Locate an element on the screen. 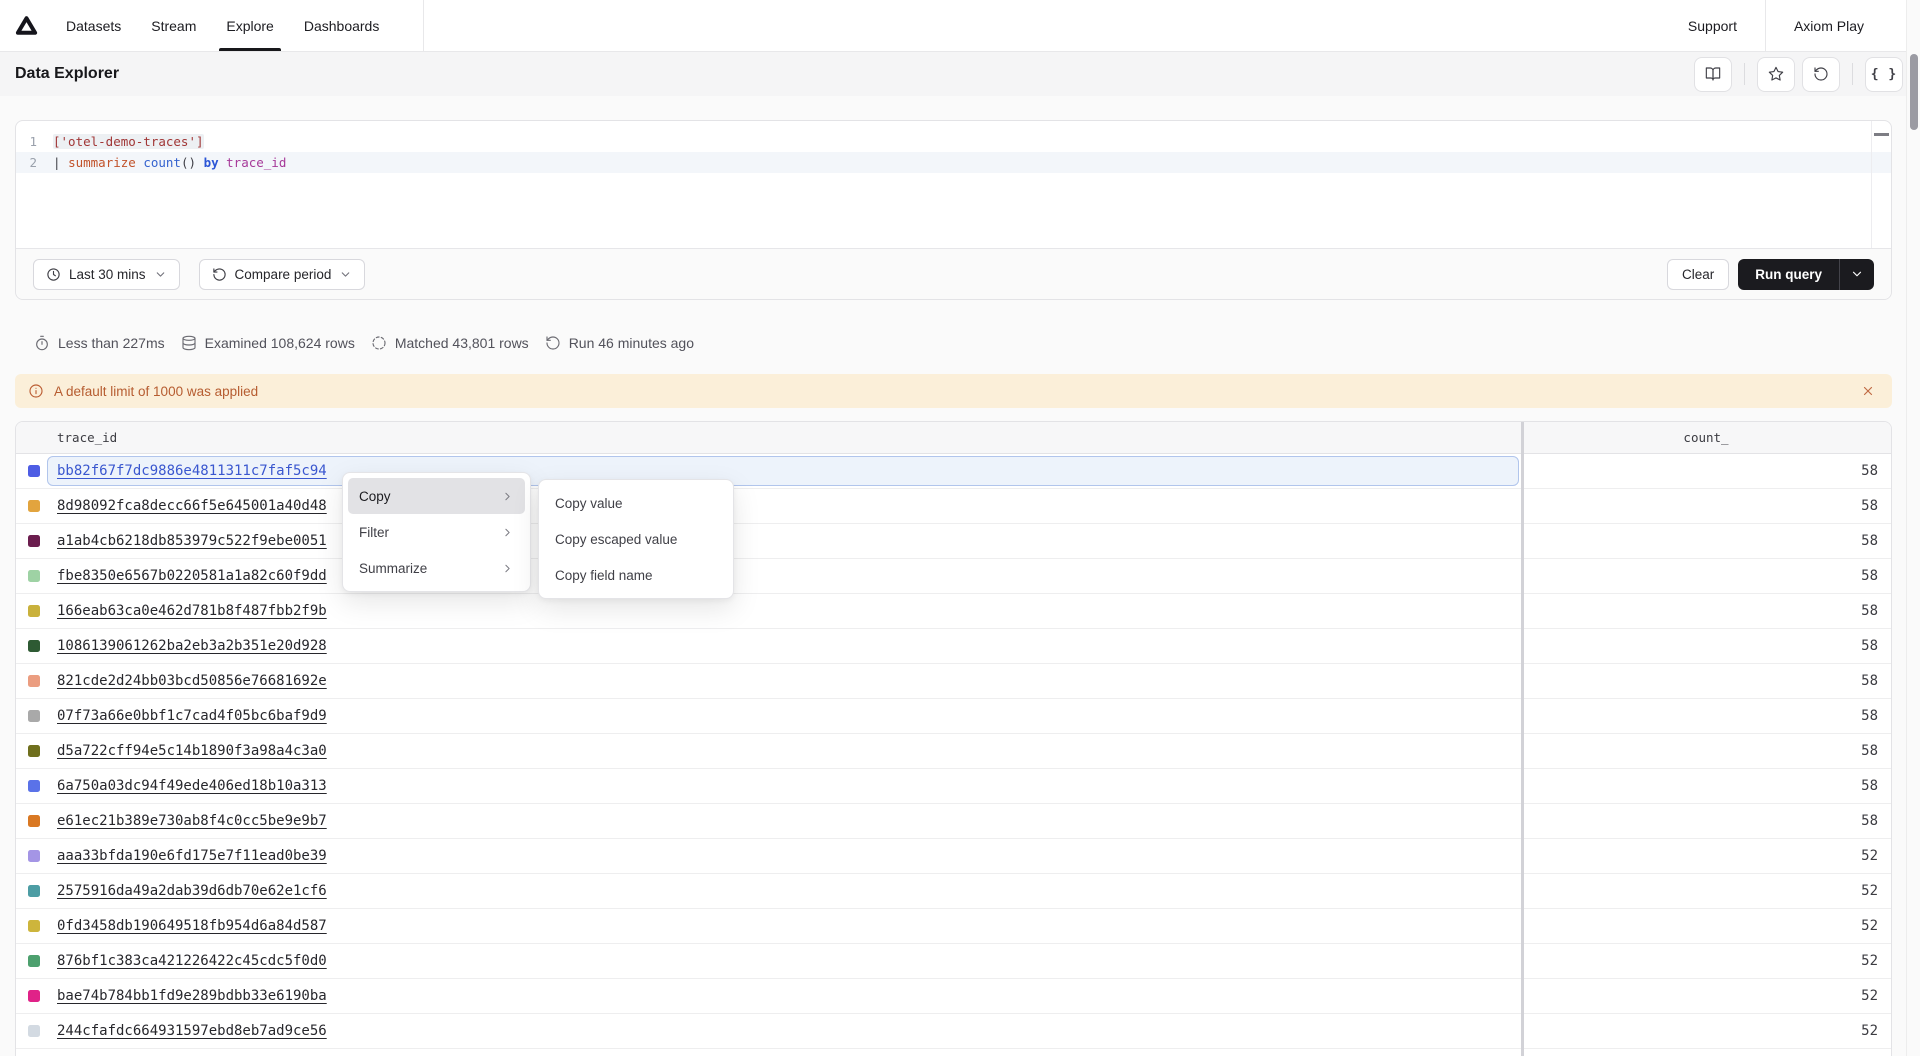  column-resize-handle is located at coordinates (1522, 739).